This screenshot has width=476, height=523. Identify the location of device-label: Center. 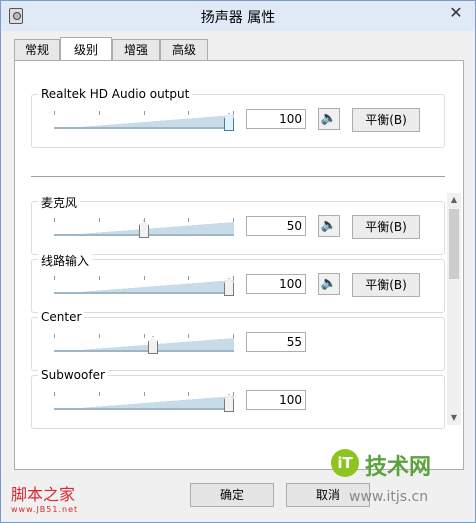
(61, 317).